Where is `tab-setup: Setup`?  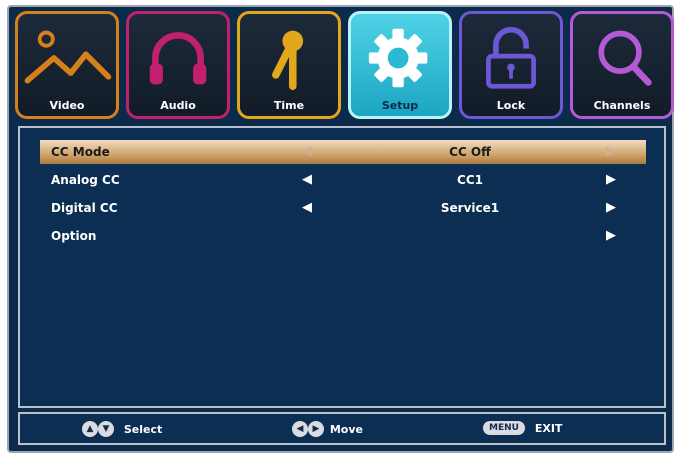
tab-setup: Setup is located at coordinates (400, 65).